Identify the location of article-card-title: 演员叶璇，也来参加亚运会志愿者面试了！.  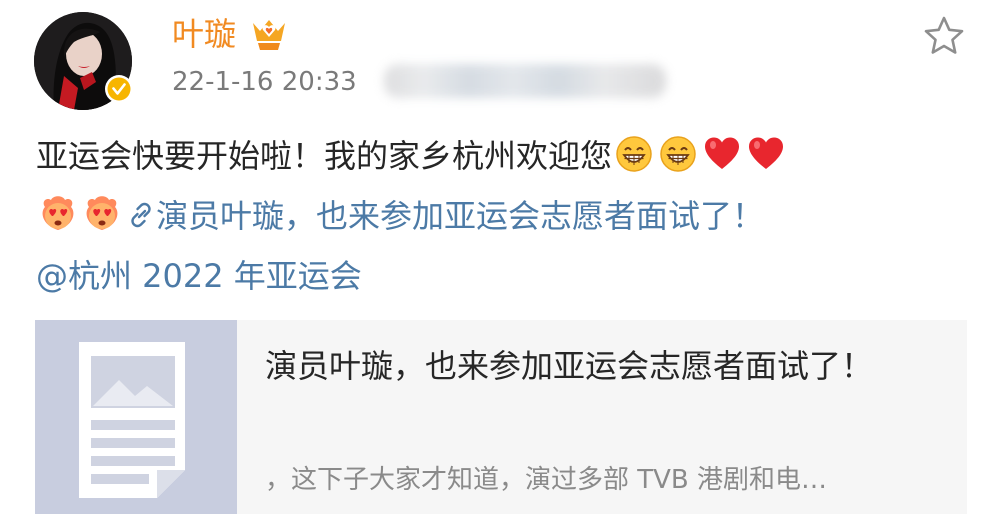
(569, 366).